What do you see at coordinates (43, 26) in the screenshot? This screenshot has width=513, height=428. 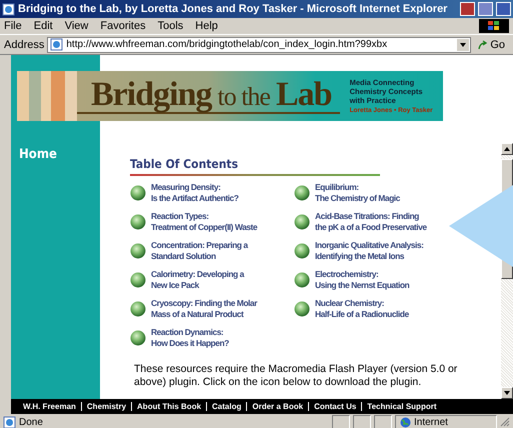 I see `menu-item: Edit` at bounding box center [43, 26].